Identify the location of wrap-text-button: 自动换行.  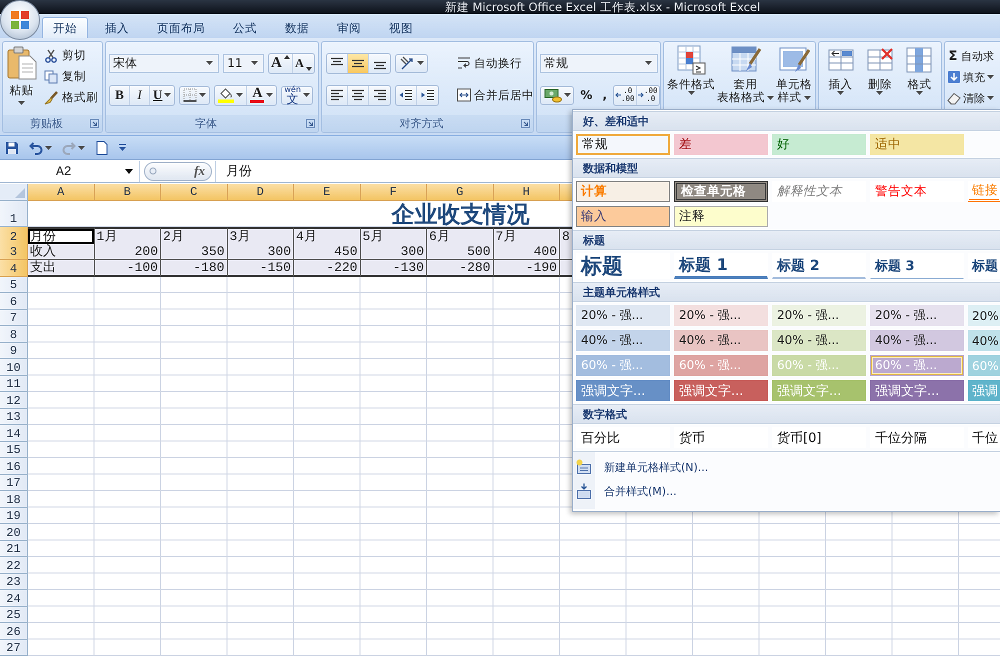
(494, 63).